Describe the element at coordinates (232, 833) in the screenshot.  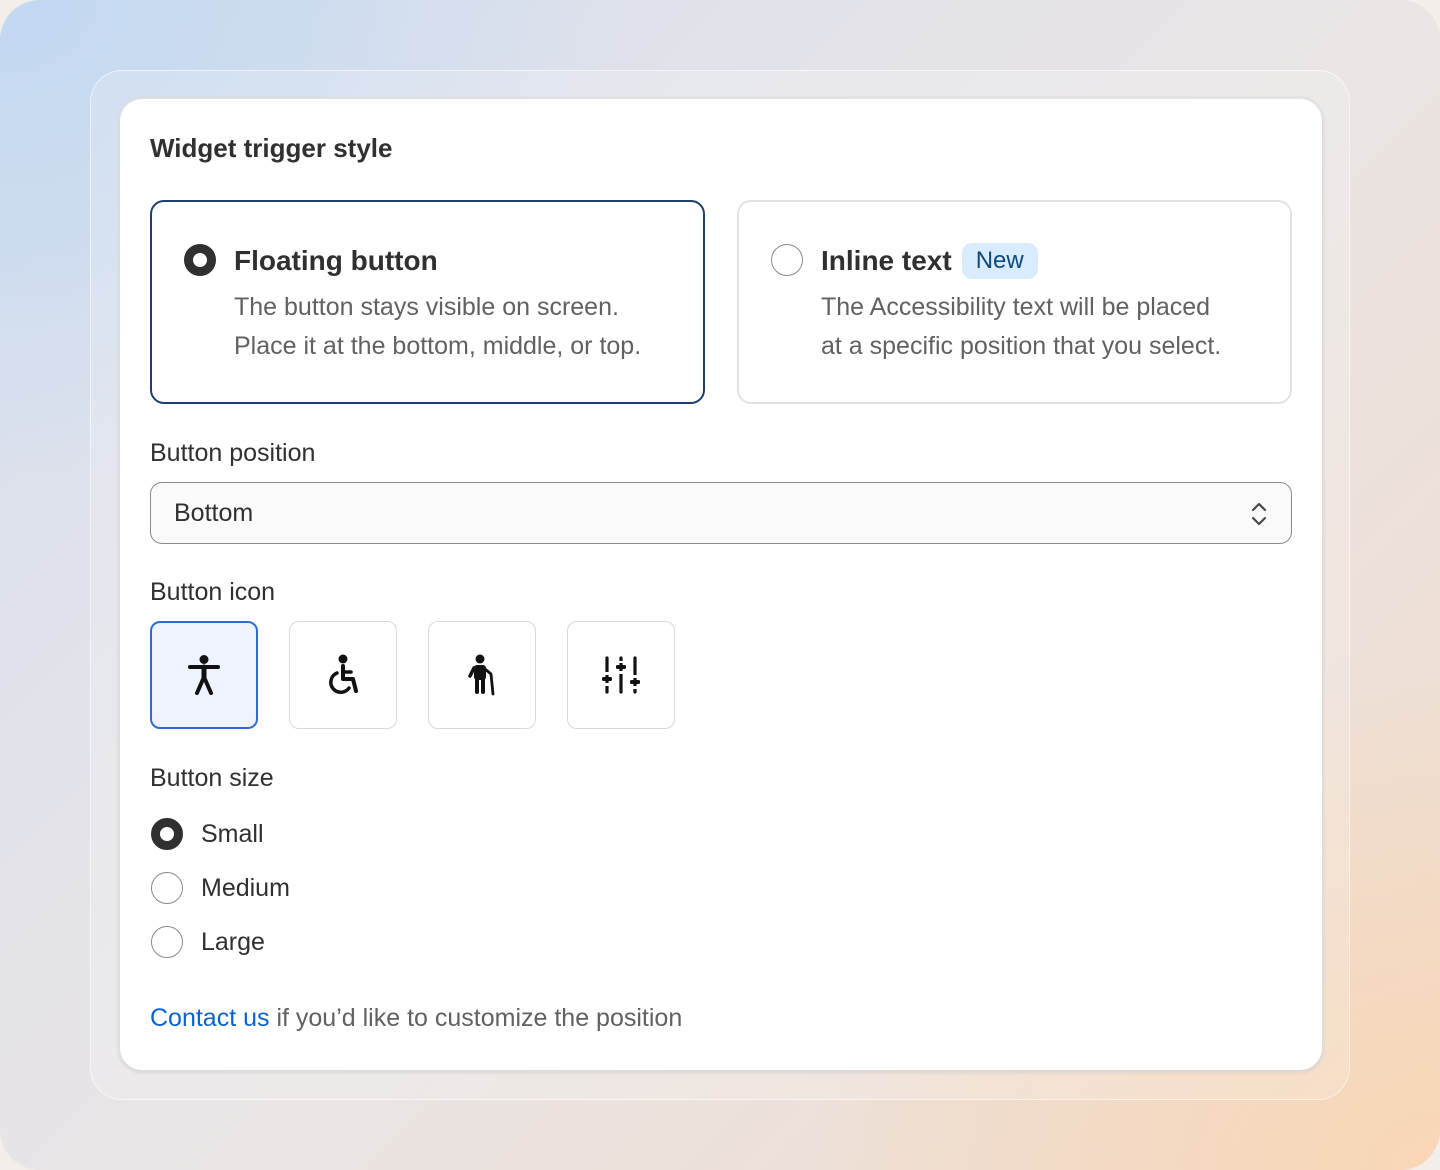
I see `size-option-label: Small` at that location.